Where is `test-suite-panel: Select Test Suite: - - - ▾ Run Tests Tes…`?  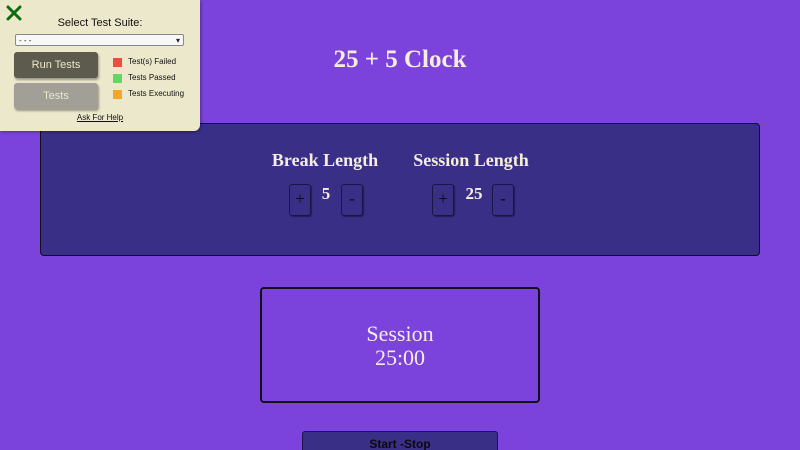 test-suite-panel: Select Test Suite: - - - ▾ Run Tests Tes… is located at coordinates (100, 65).